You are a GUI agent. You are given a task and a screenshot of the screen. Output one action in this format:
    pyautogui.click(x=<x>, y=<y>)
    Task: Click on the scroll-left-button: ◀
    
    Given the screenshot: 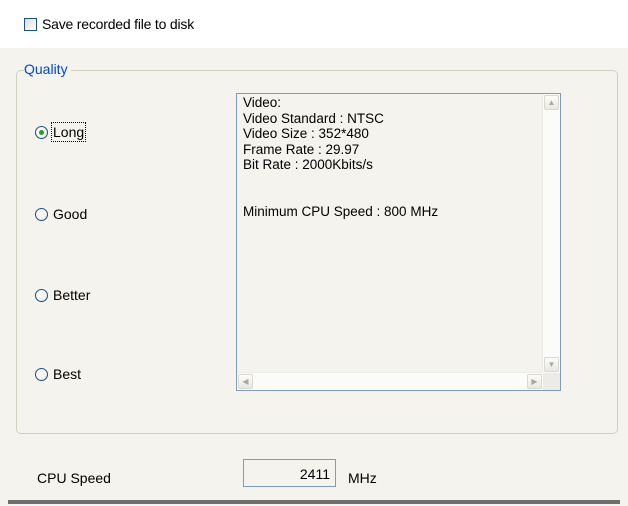 What is the action you would take?
    pyautogui.click(x=245, y=381)
    